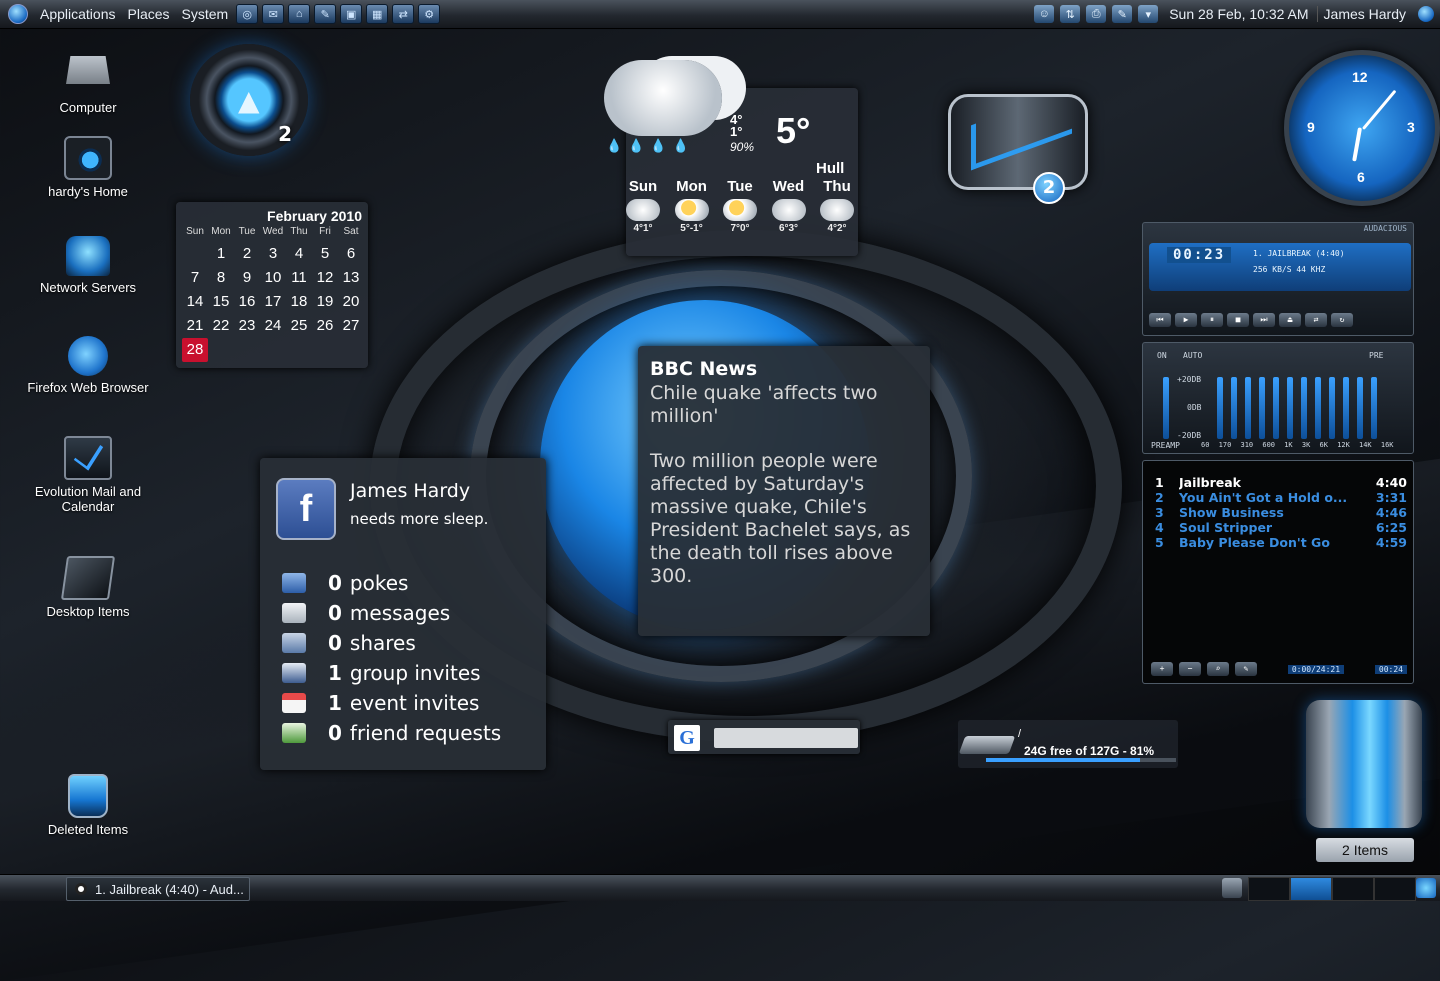 Image resolution: width=1440 pixels, height=981 pixels. I want to click on eject-button: ⏏, so click(1290, 320).